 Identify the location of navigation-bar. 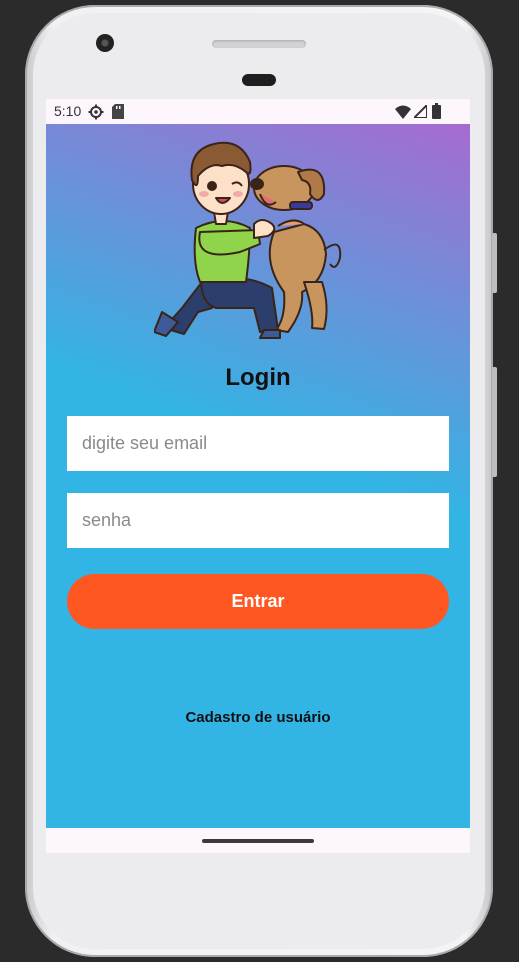
(258, 840).